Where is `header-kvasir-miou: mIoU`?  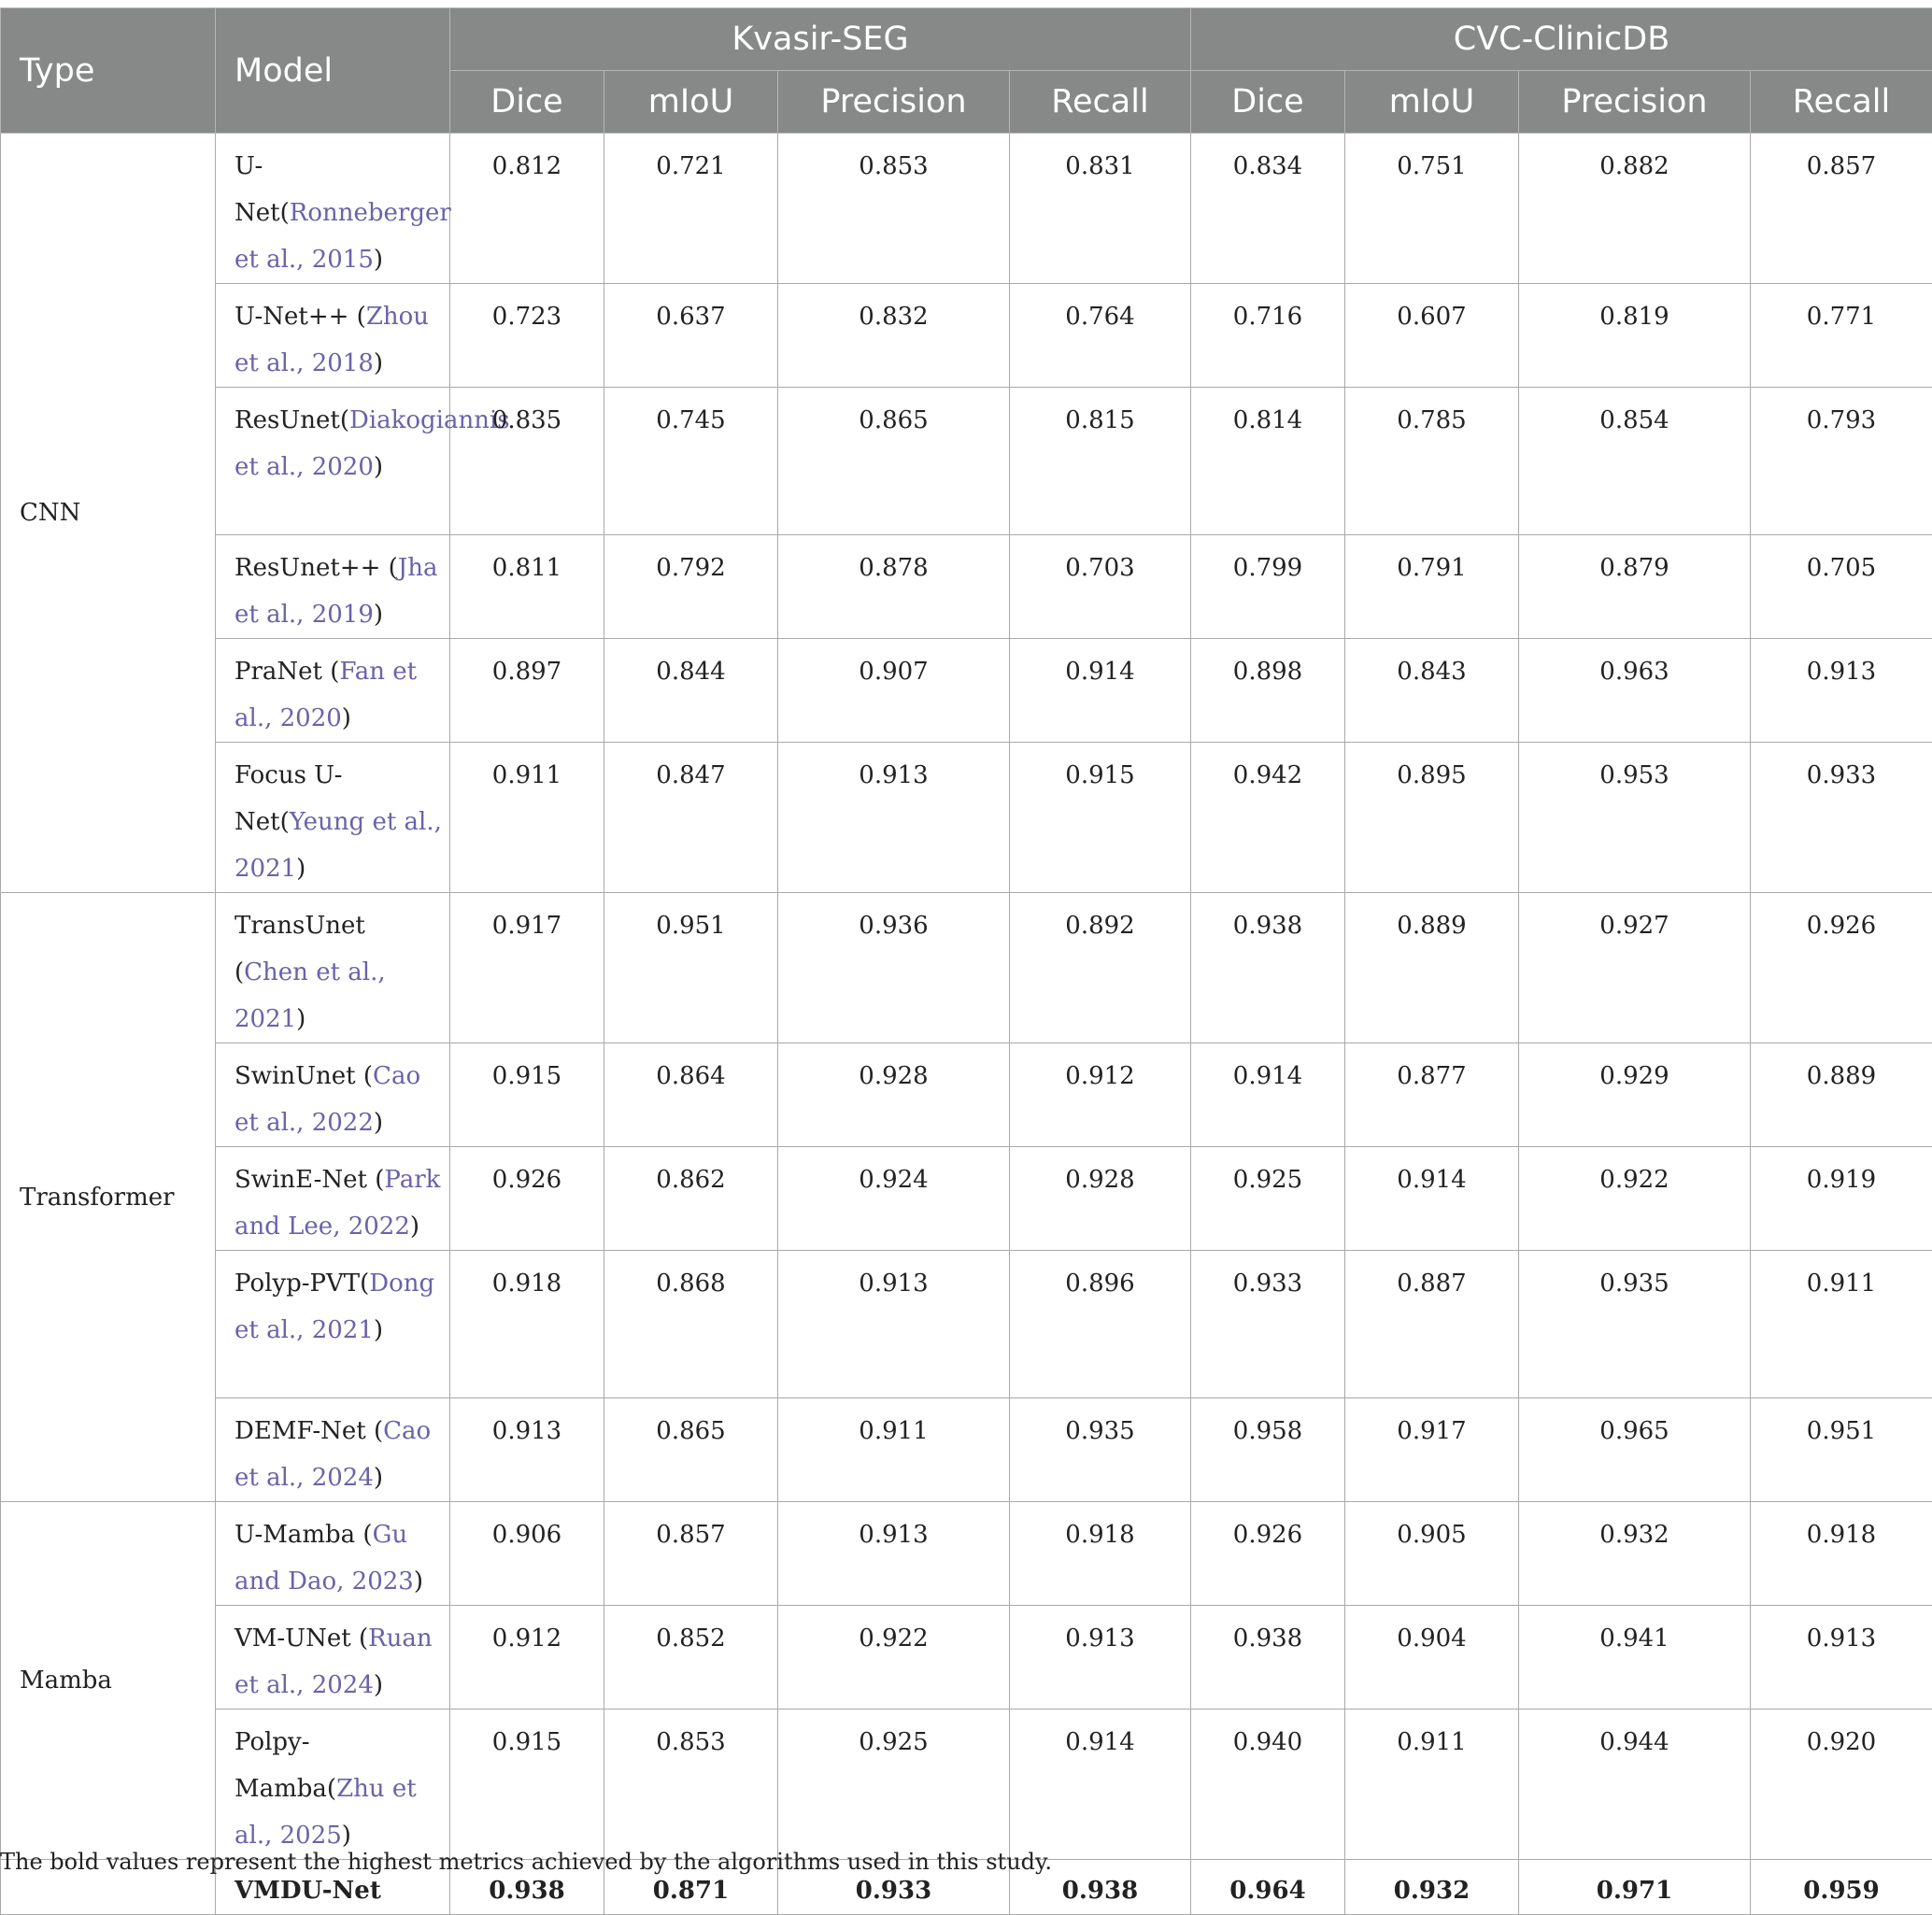 header-kvasir-miou: mIoU is located at coordinates (691, 102).